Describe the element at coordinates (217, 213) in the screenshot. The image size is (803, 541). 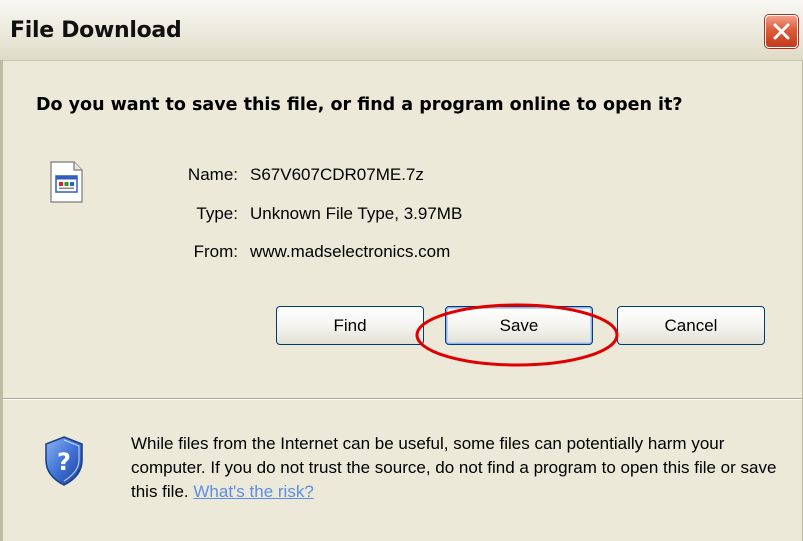
I see `file-type-label: Type:` at that location.